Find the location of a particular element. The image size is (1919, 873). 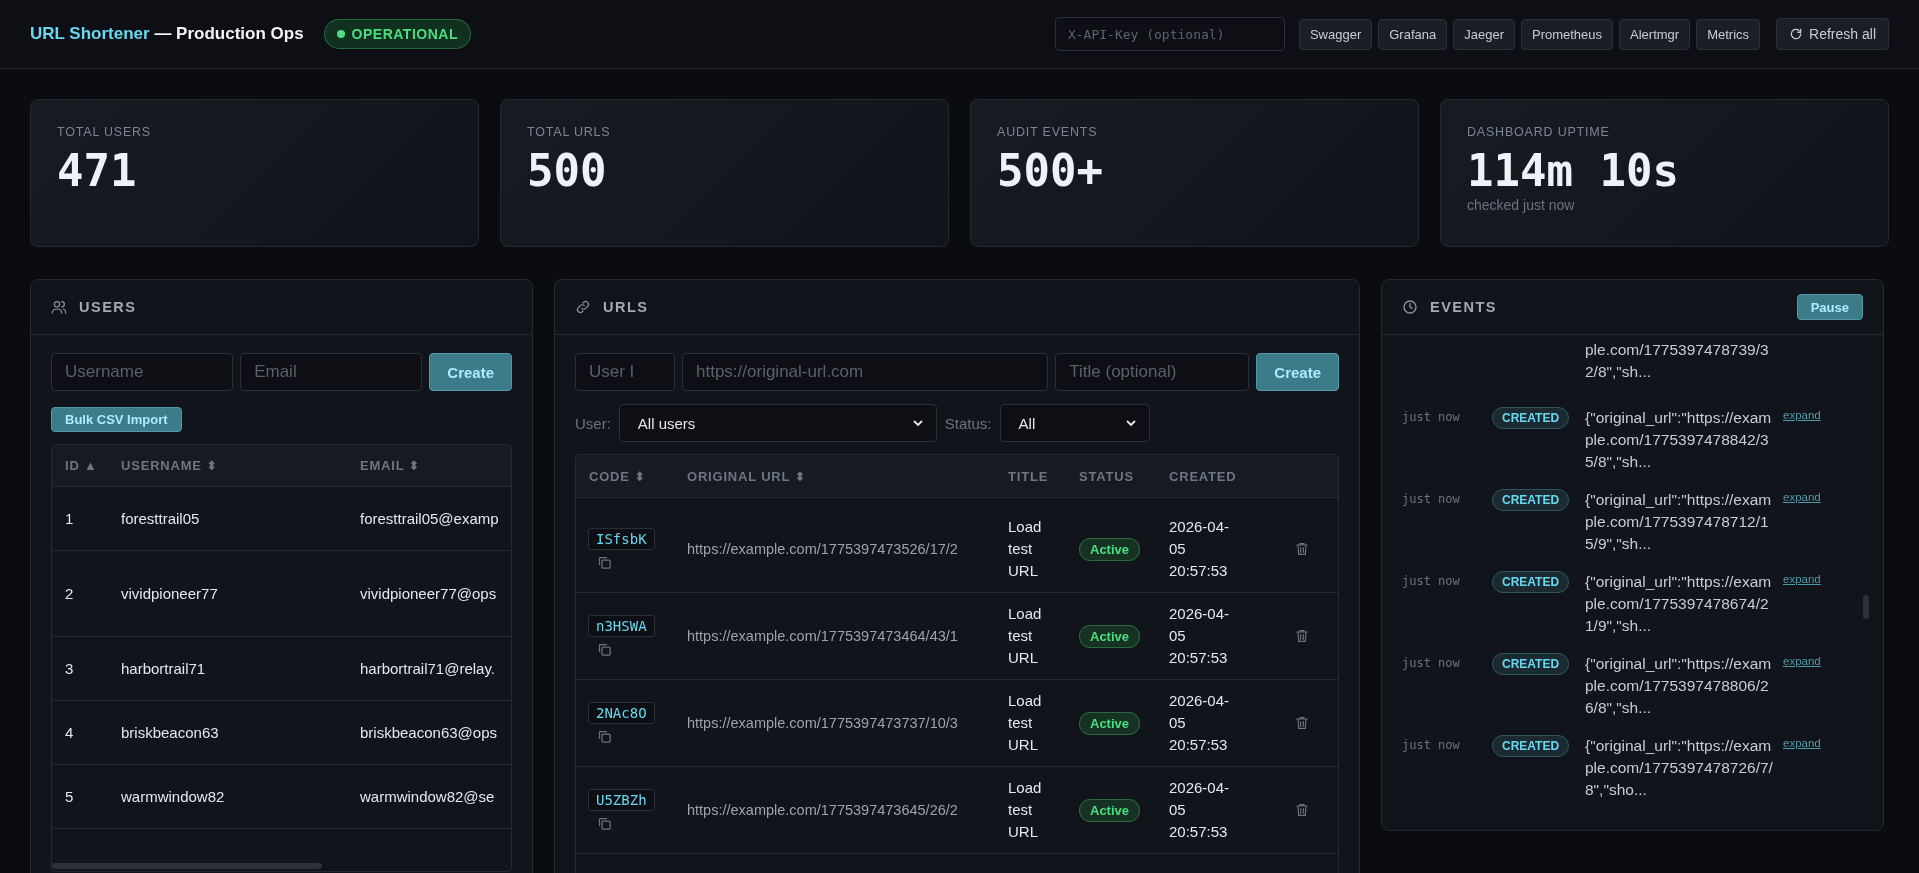

refresh-button: Refresh all is located at coordinates (1832, 34).